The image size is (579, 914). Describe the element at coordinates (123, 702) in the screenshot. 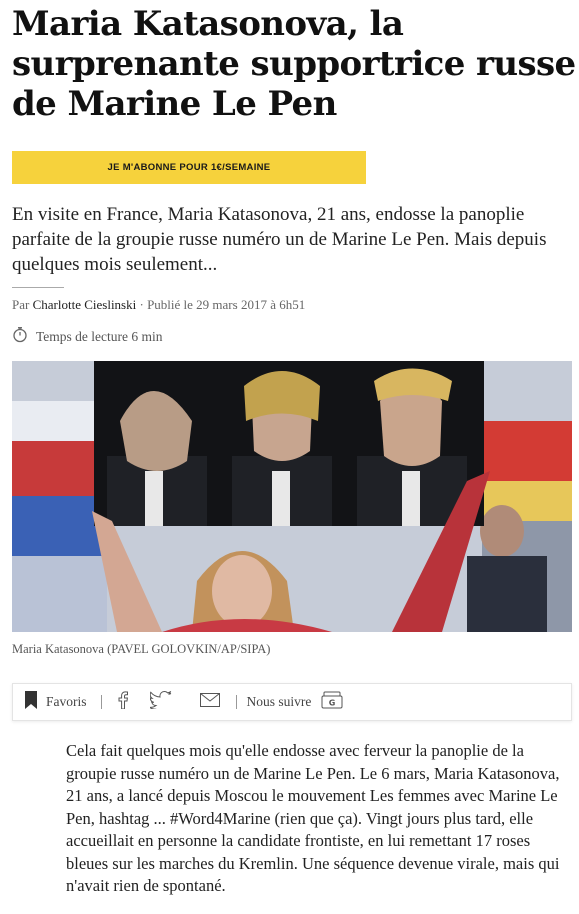

I see `facebook-icon` at that location.